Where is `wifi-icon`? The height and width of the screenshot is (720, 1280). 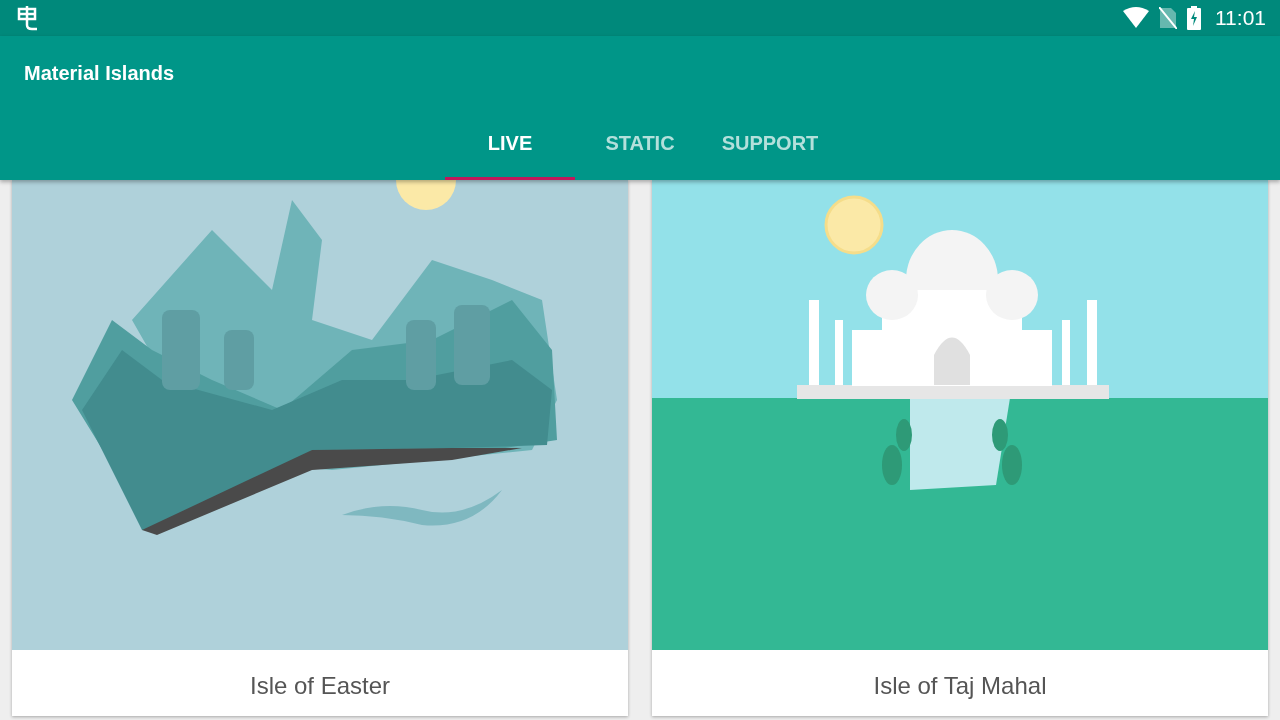 wifi-icon is located at coordinates (1136, 18).